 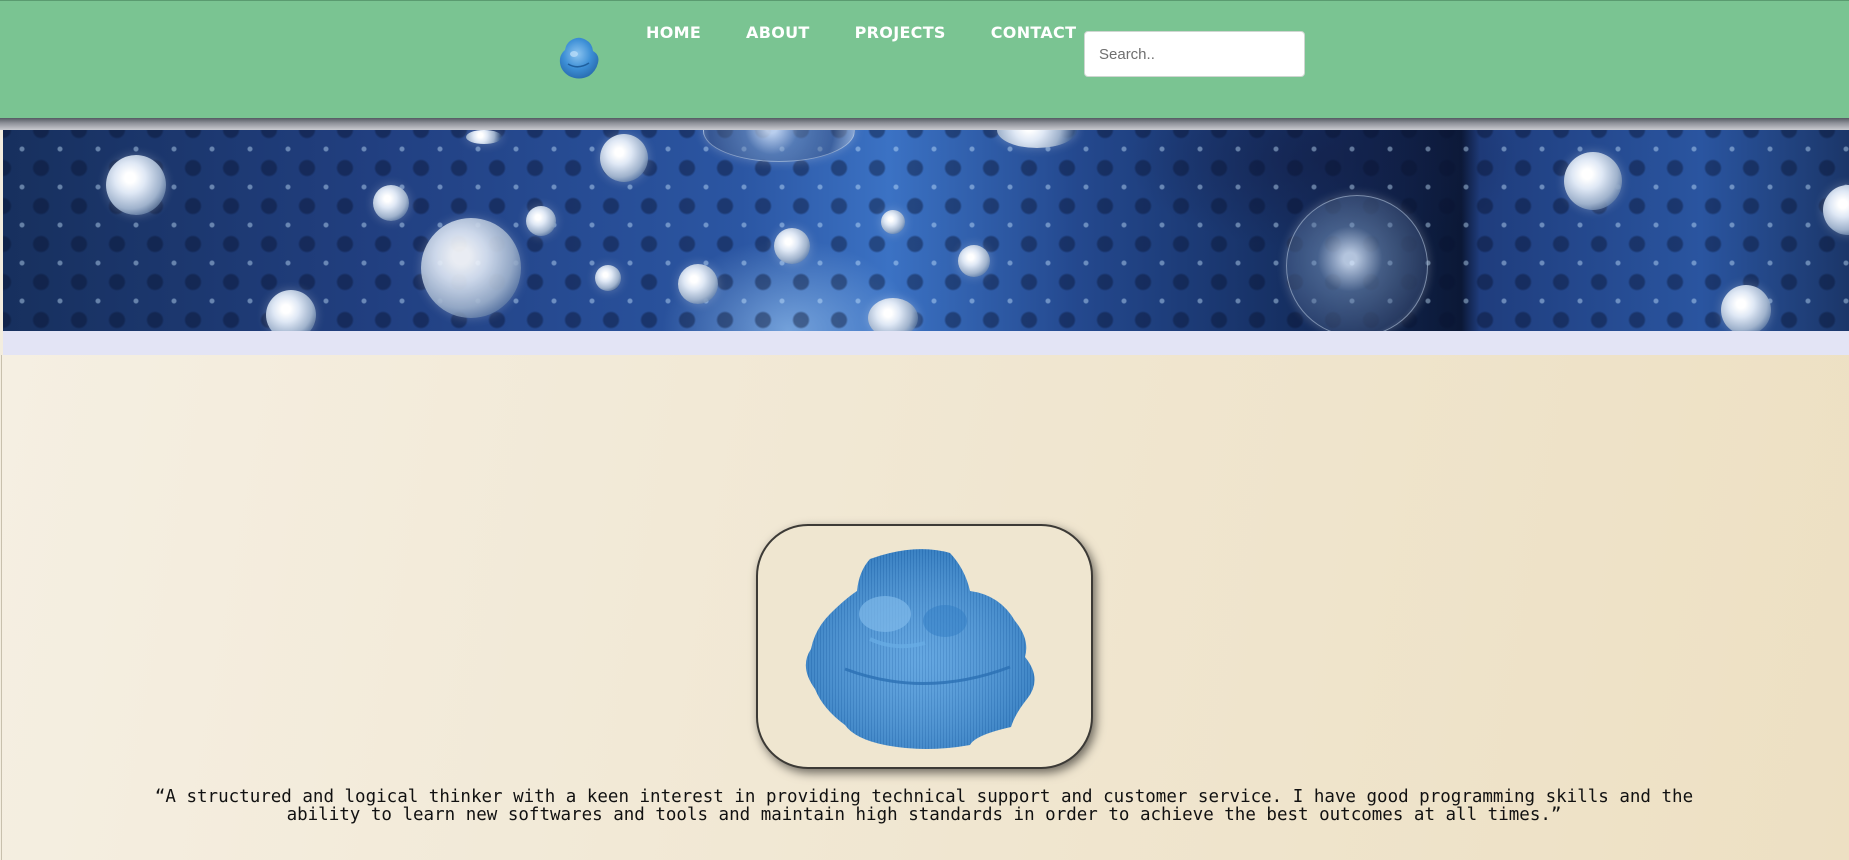 I want to click on site-header: HOME ABOUT PROJECTS CONTACT, so click(x=924, y=59).